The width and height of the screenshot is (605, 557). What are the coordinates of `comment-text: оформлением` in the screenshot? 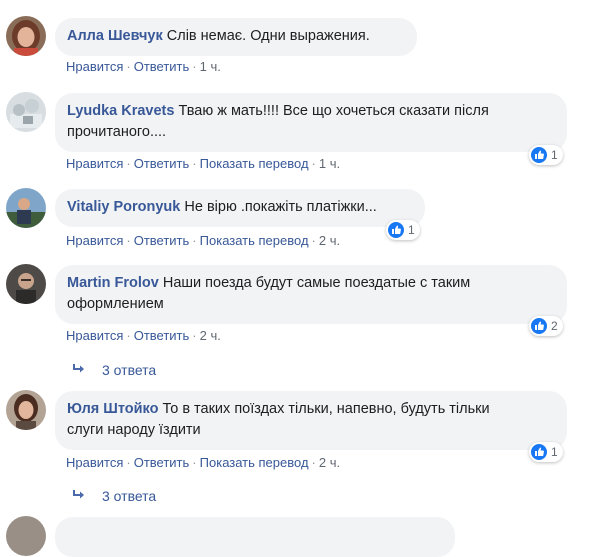 It's located at (115, 304).